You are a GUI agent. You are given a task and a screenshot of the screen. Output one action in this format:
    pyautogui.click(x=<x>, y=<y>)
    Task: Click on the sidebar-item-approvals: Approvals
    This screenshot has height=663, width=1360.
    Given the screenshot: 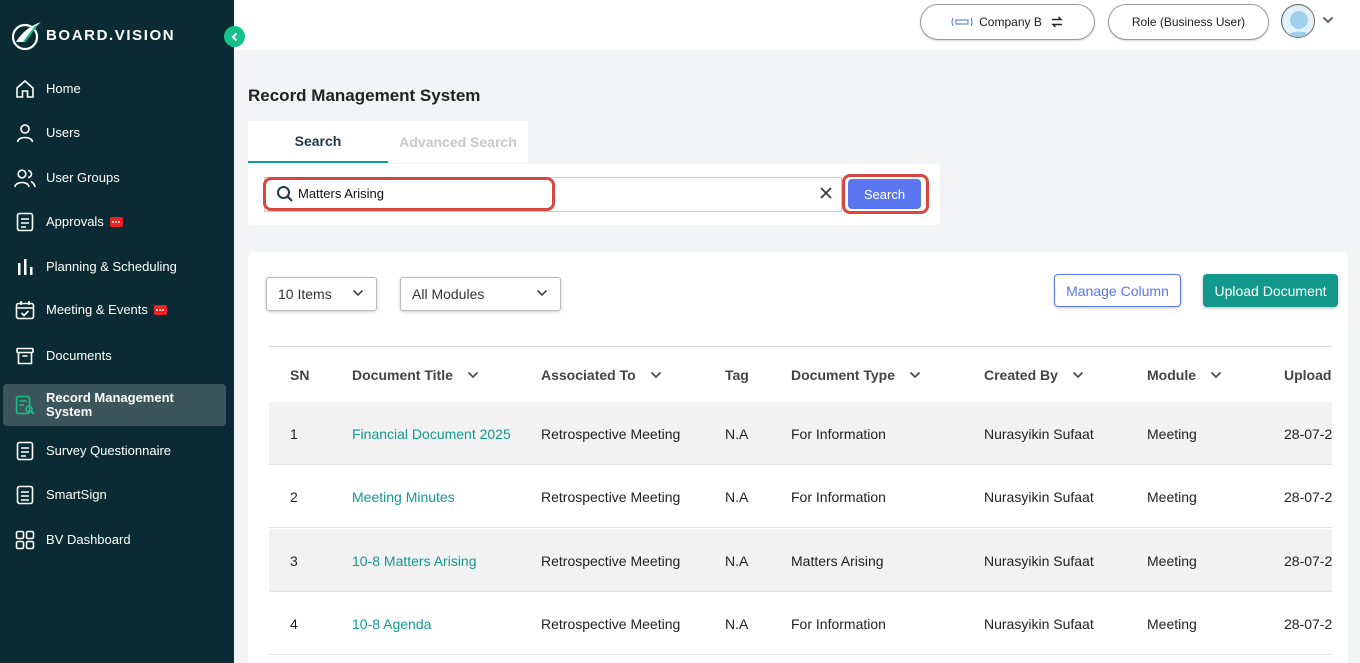 What is the action you would take?
    pyautogui.click(x=114, y=222)
    